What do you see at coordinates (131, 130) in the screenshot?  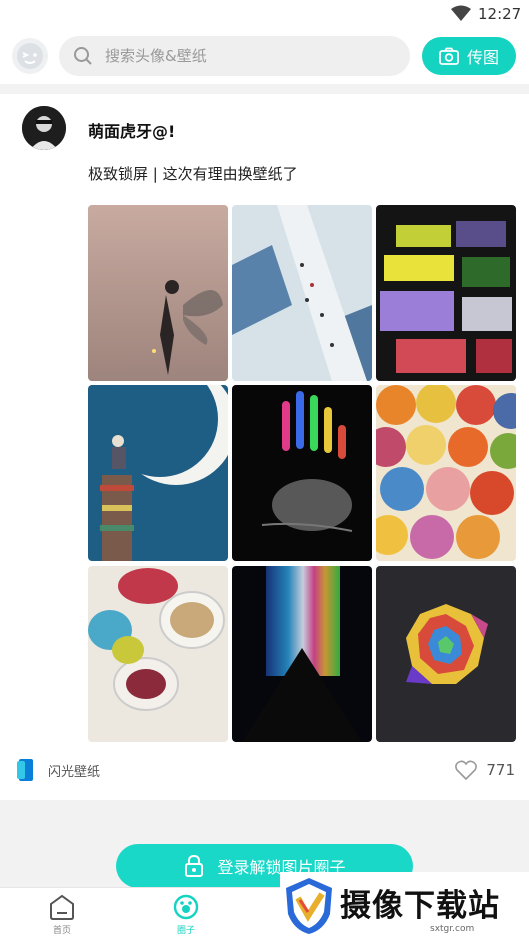 I see `post-username: 萌面虎牙@!` at bounding box center [131, 130].